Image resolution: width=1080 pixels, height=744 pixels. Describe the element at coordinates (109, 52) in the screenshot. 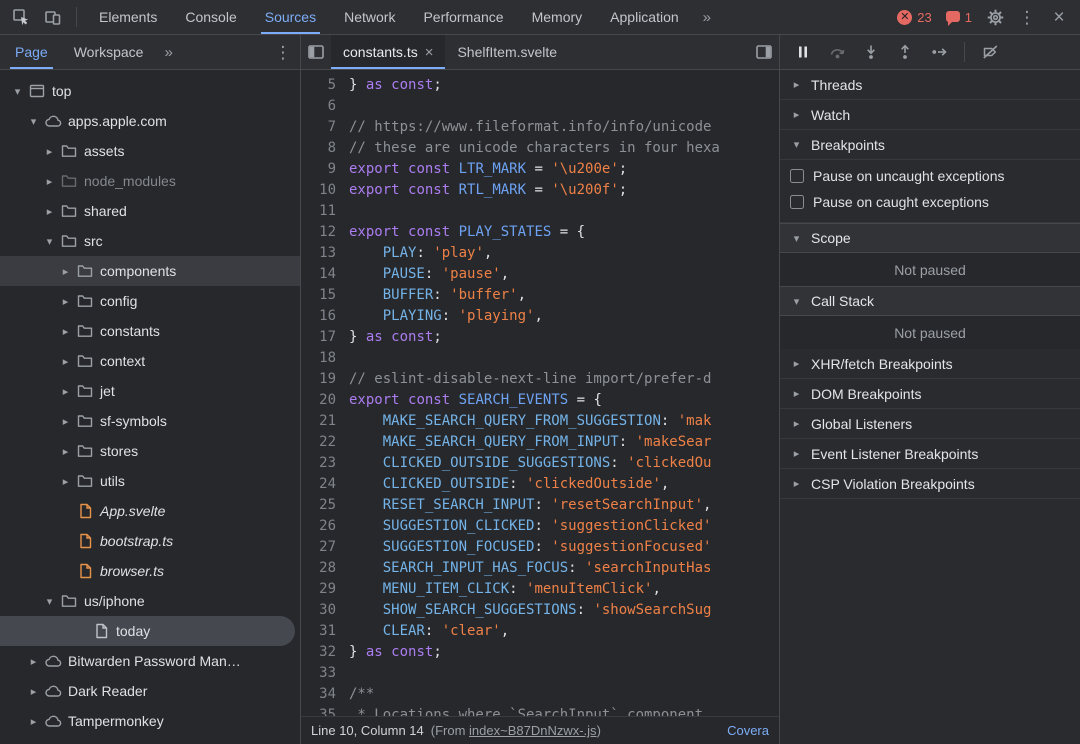

I see `tab-workspace: Workspace` at that location.